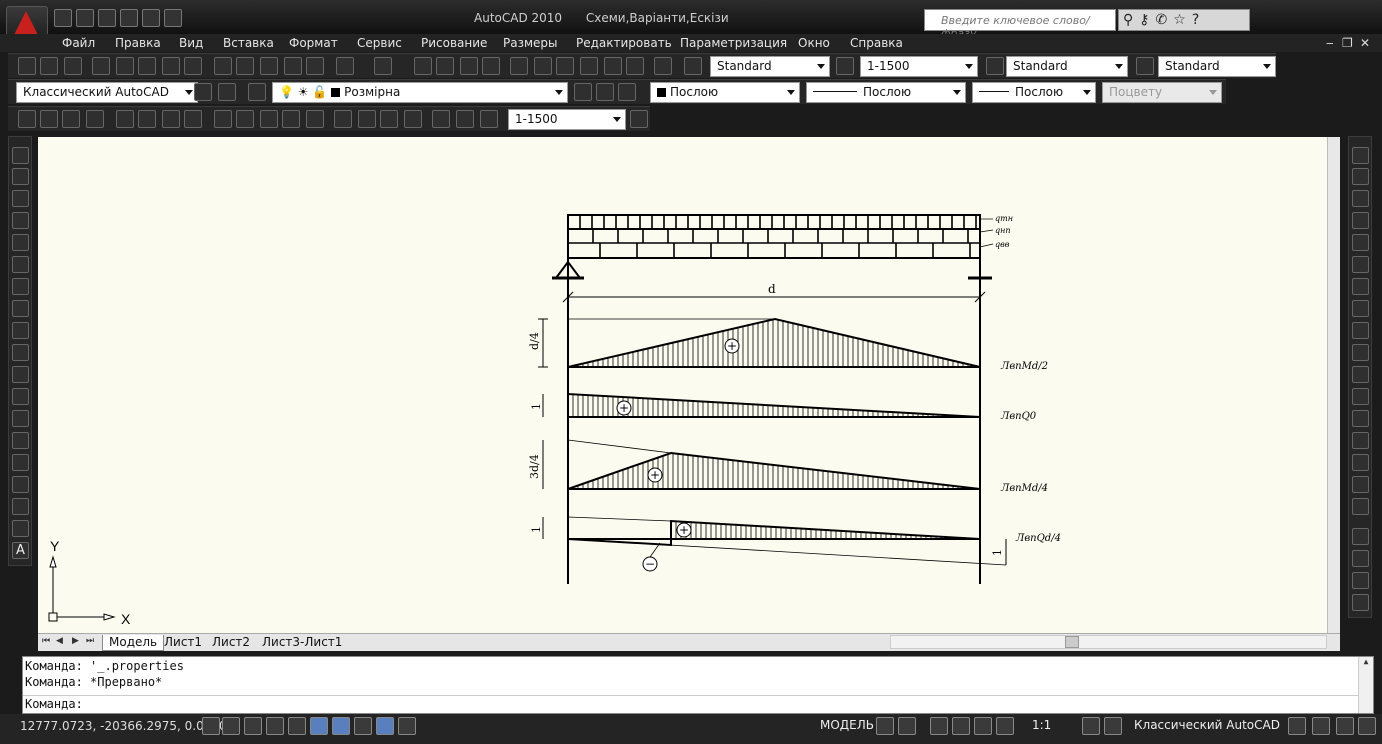 The height and width of the screenshot is (744, 1382). I want to click on grid-icon, so click(253, 726).